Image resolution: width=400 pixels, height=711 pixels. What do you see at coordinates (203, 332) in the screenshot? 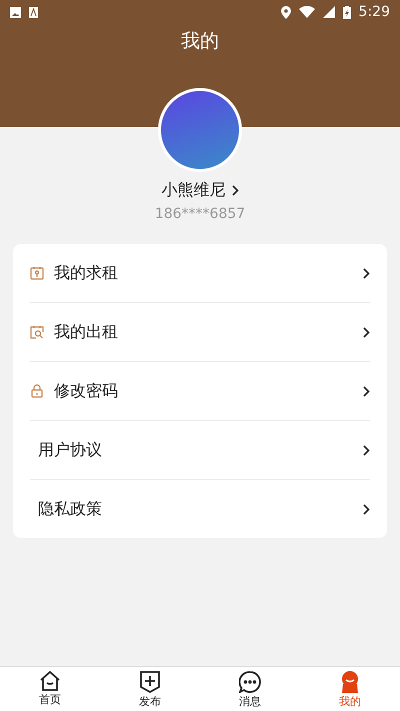
I see `menu-item: 我的出租` at bounding box center [203, 332].